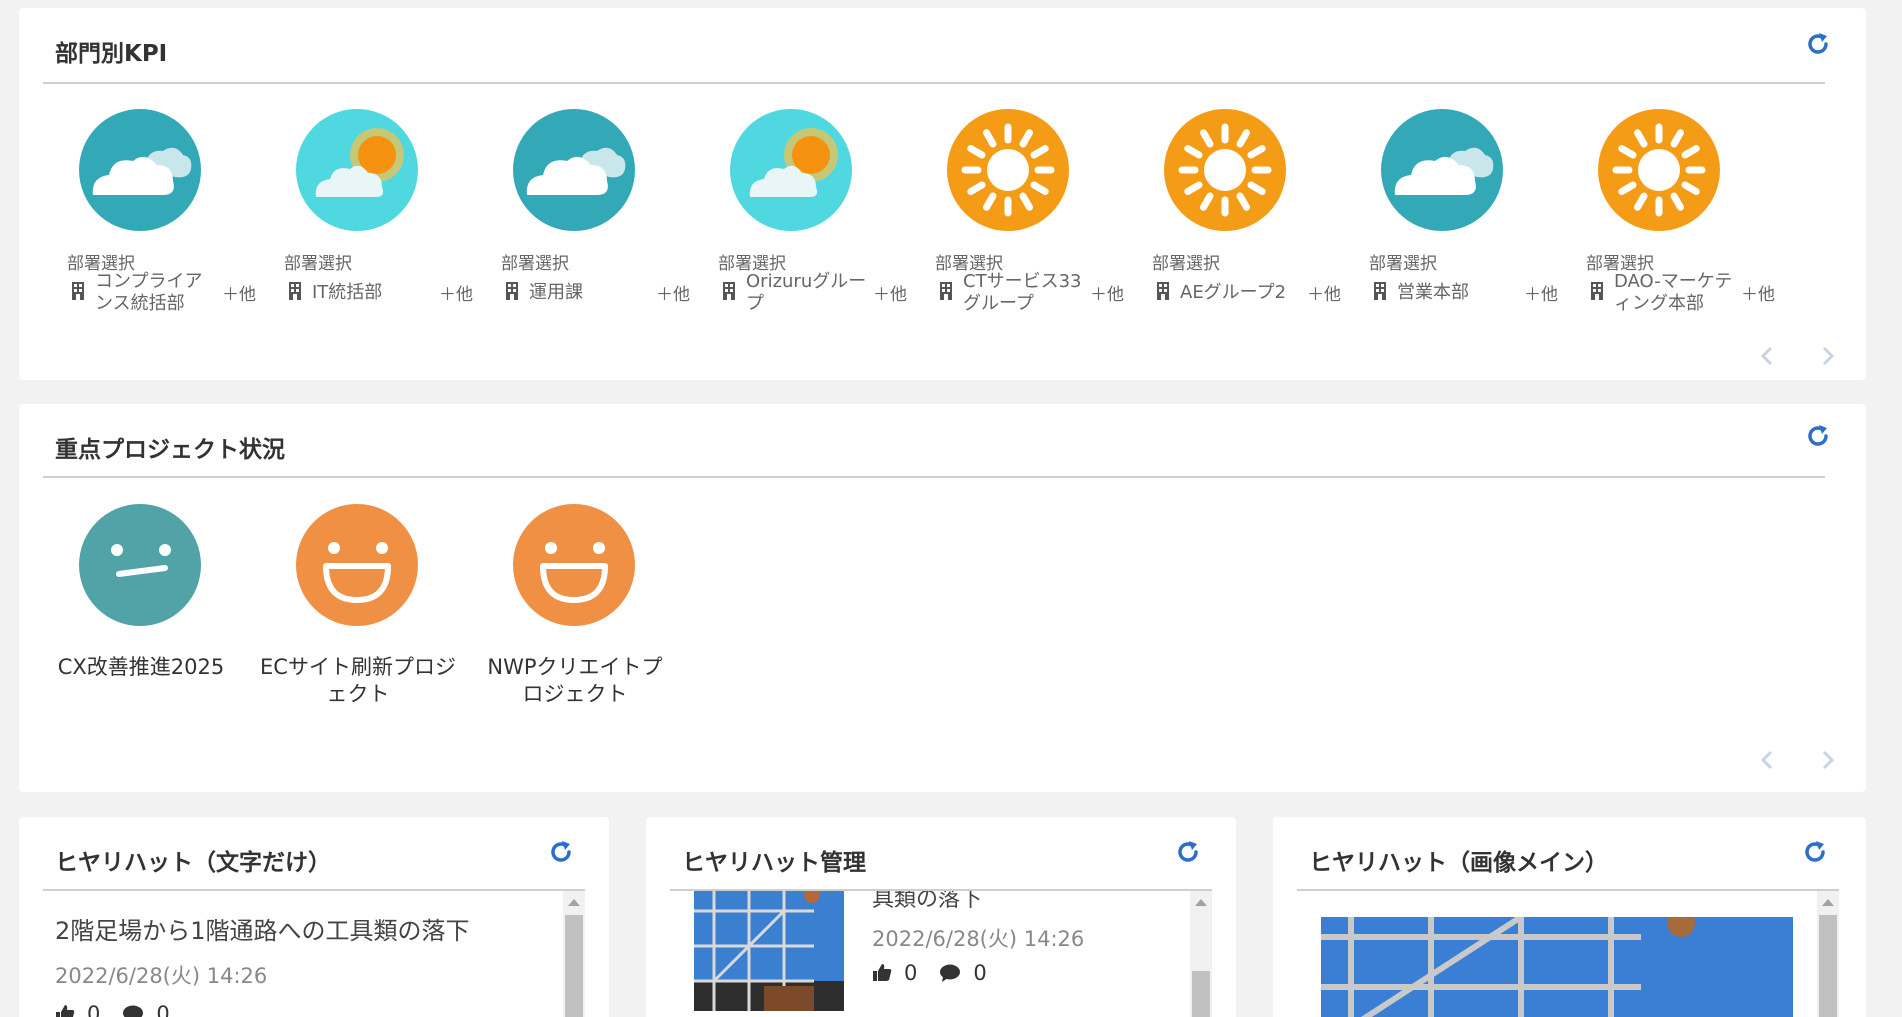 The height and width of the screenshot is (1017, 1902). I want to click on scaffold-main-image, so click(1557, 967).